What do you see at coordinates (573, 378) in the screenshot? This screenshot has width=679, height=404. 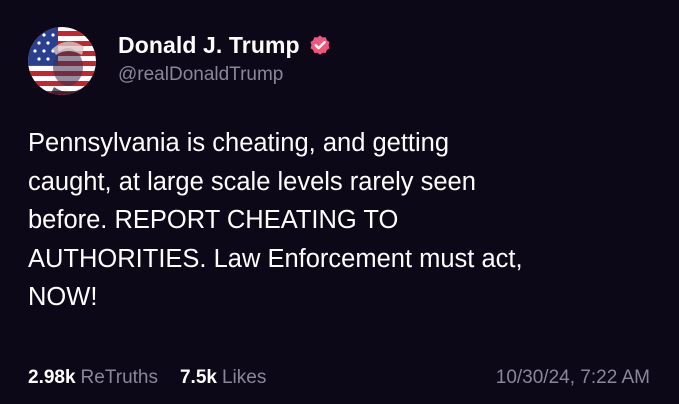 I see `timestamp: 10/30/24, 7:22 AM` at bounding box center [573, 378].